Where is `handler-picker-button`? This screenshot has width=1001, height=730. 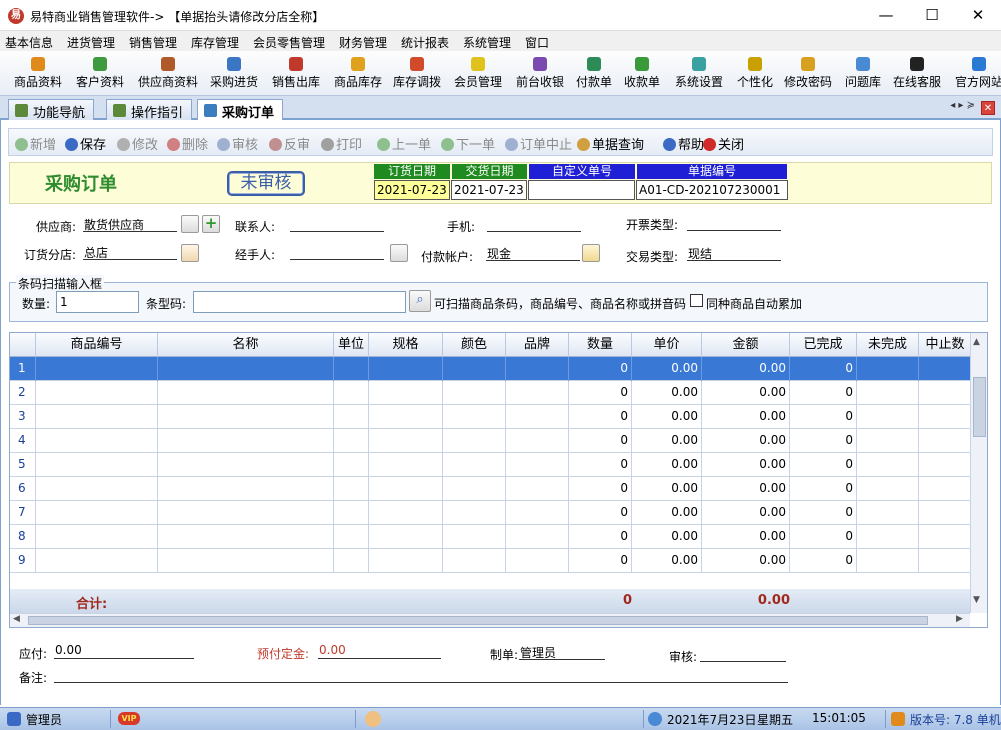 handler-picker-button is located at coordinates (399, 253).